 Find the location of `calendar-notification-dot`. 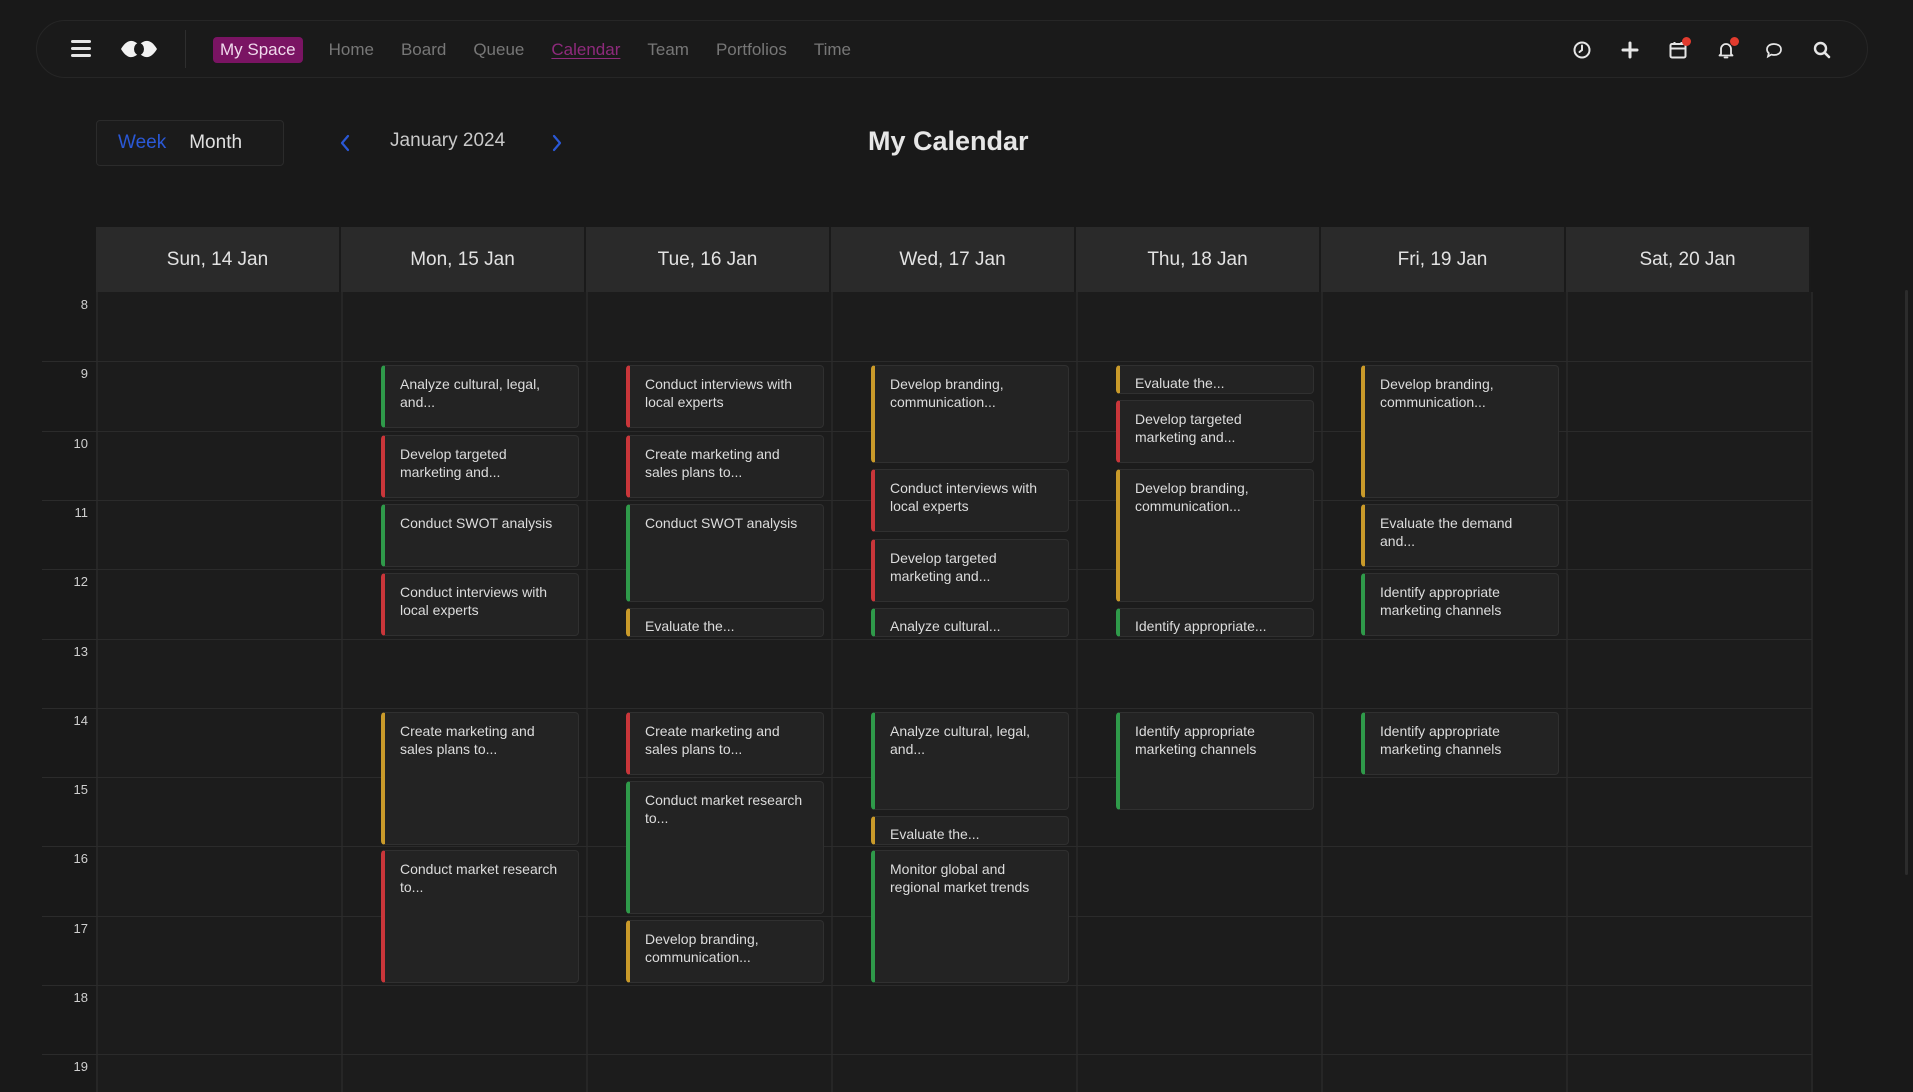

calendar-notification-dot is located at coordinates (1686, 41).